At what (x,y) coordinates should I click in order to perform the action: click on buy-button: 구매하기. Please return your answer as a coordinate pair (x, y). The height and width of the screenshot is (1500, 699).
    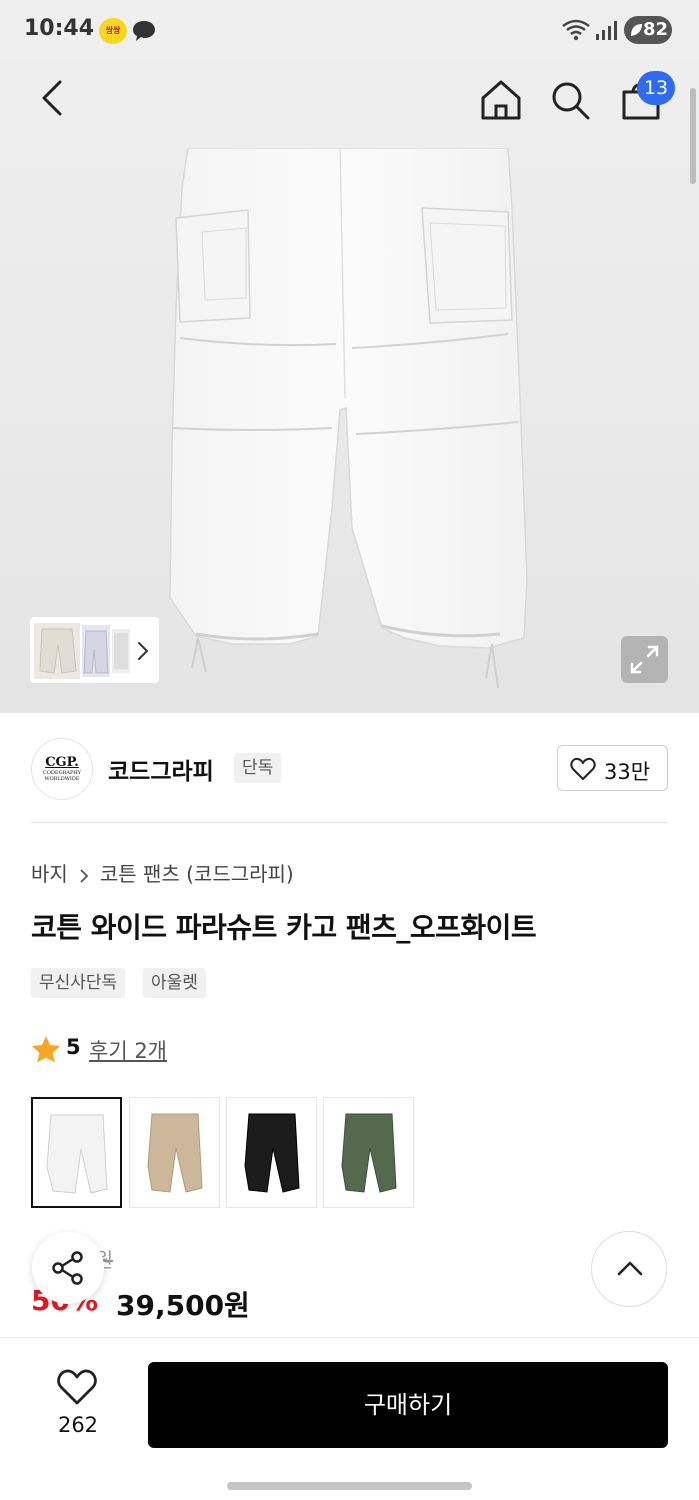
    Looking at the image, I should click on (408, 1405).